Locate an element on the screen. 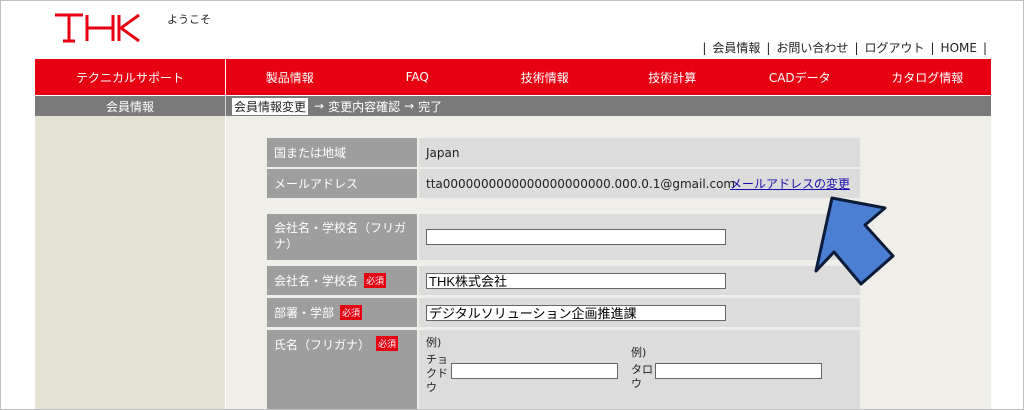  pointer-arrow-icon is located at coordinates (854, 241).